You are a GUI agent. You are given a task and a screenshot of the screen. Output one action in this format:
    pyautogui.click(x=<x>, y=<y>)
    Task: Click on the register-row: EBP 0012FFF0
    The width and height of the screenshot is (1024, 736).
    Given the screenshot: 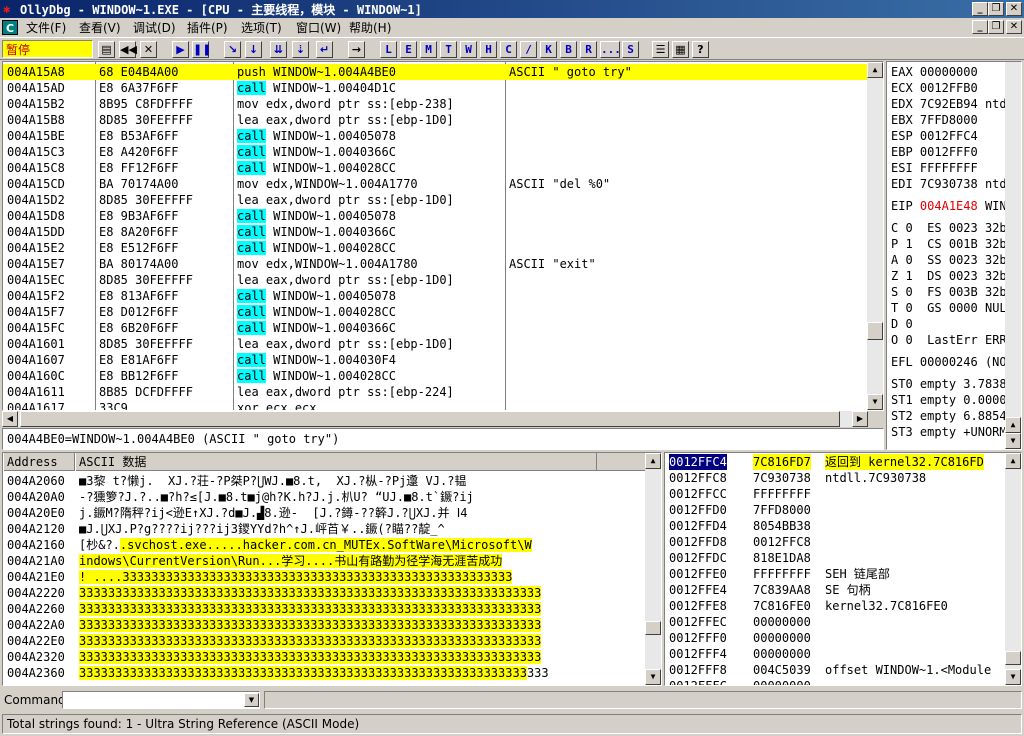 What is the action you would take?
    pyautogui.click(x=938, y=152)
    